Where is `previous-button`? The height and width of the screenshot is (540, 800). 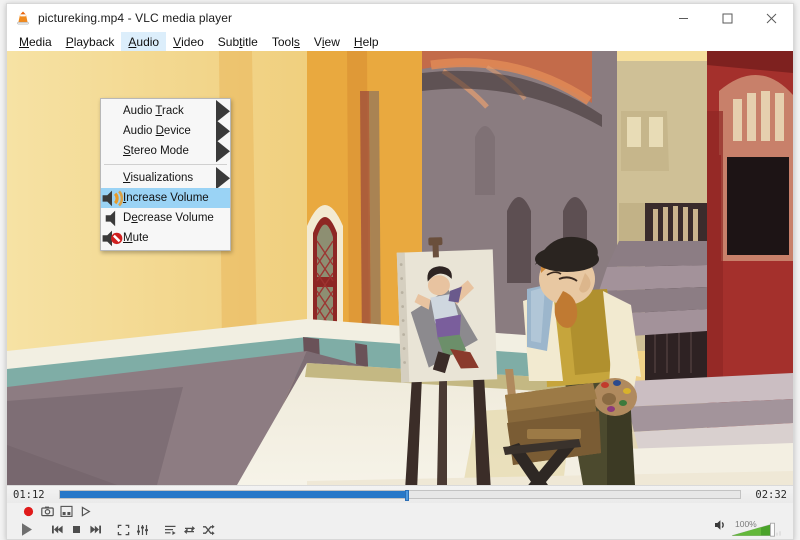
previous-button is located at coordinates (57, 529).